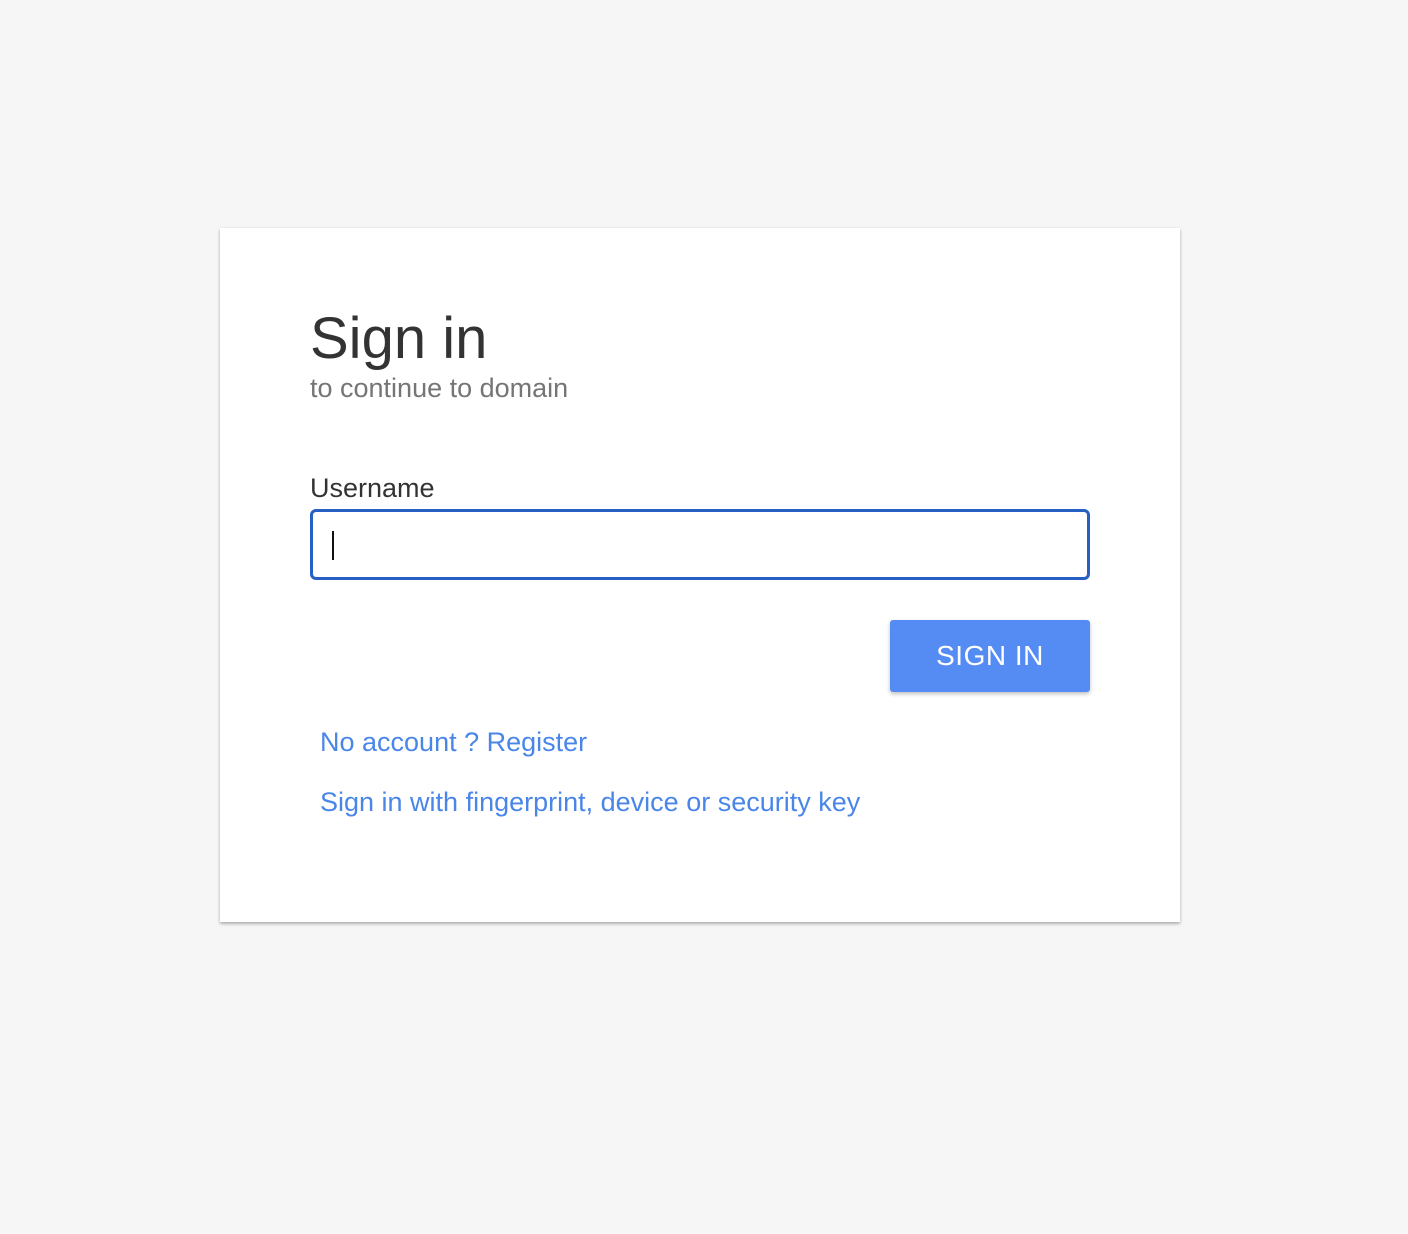  I want to click on username-input, so click(700, 544).